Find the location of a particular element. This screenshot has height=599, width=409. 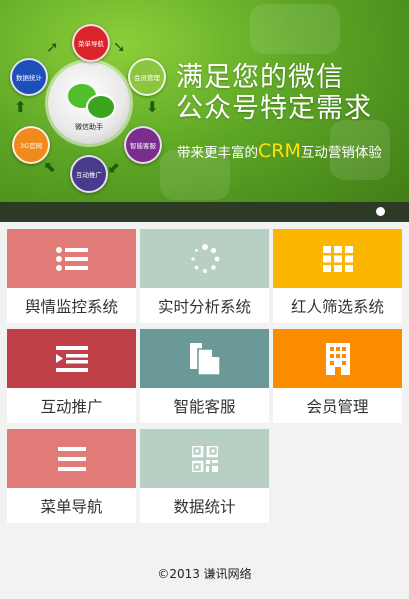

node-member-mgmt: 会员管理 is located at coordinates (147, 77).